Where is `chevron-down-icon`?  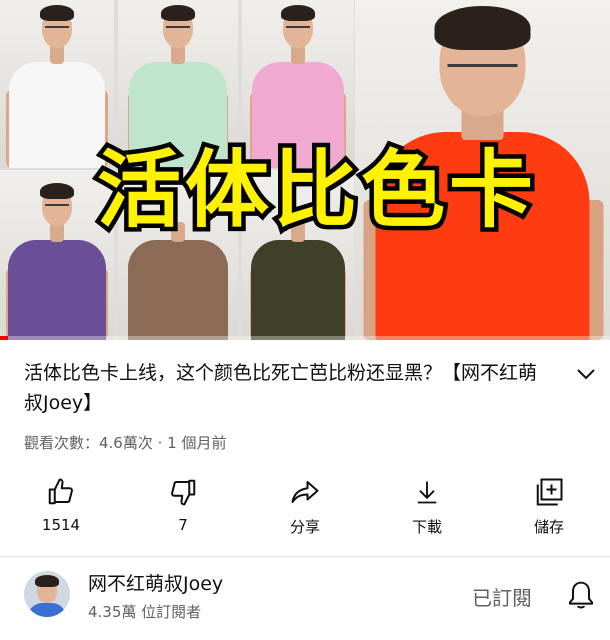
chevron-down-icon is located at coordinates (586, 374).